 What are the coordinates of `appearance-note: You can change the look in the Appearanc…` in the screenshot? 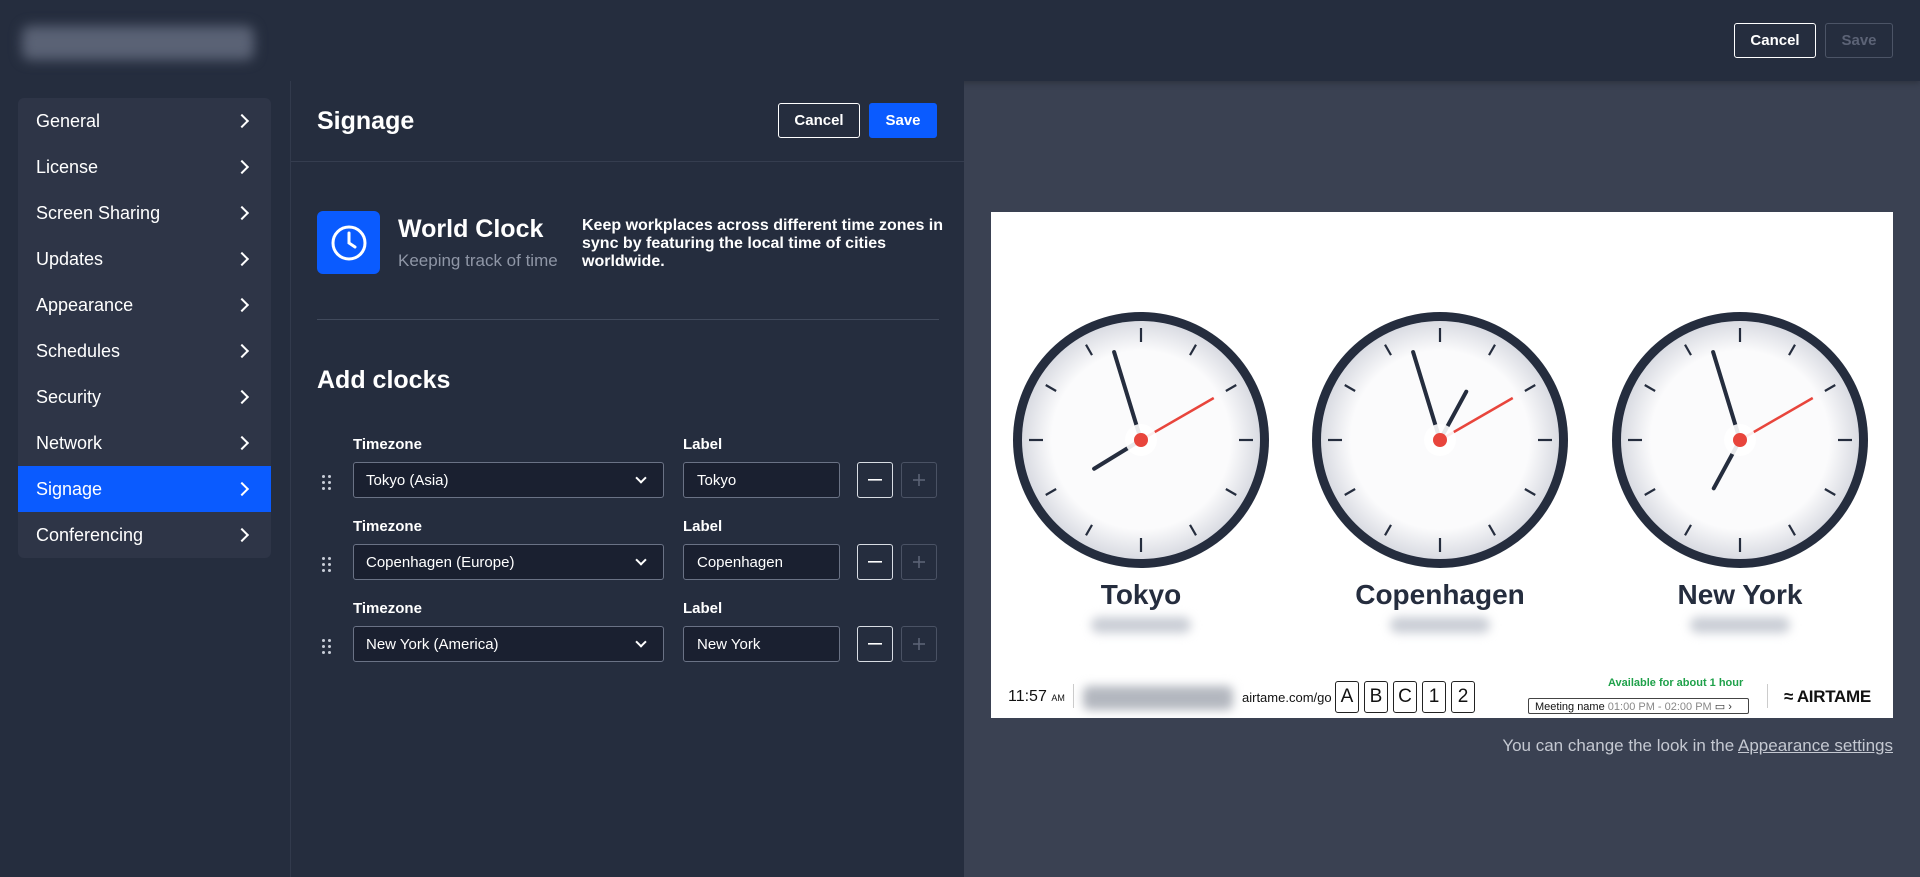 It's located at (1697, 745).